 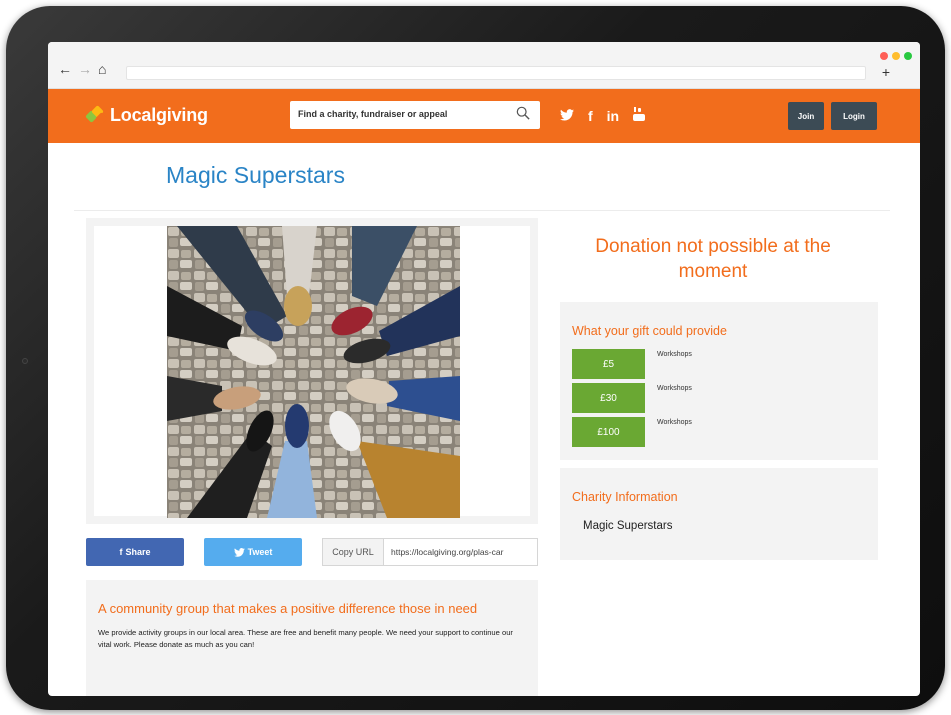 What do you see at coordinates (854, 116) in the screenshot?
I see `login-button: Login` at bounding box center [854, 116].